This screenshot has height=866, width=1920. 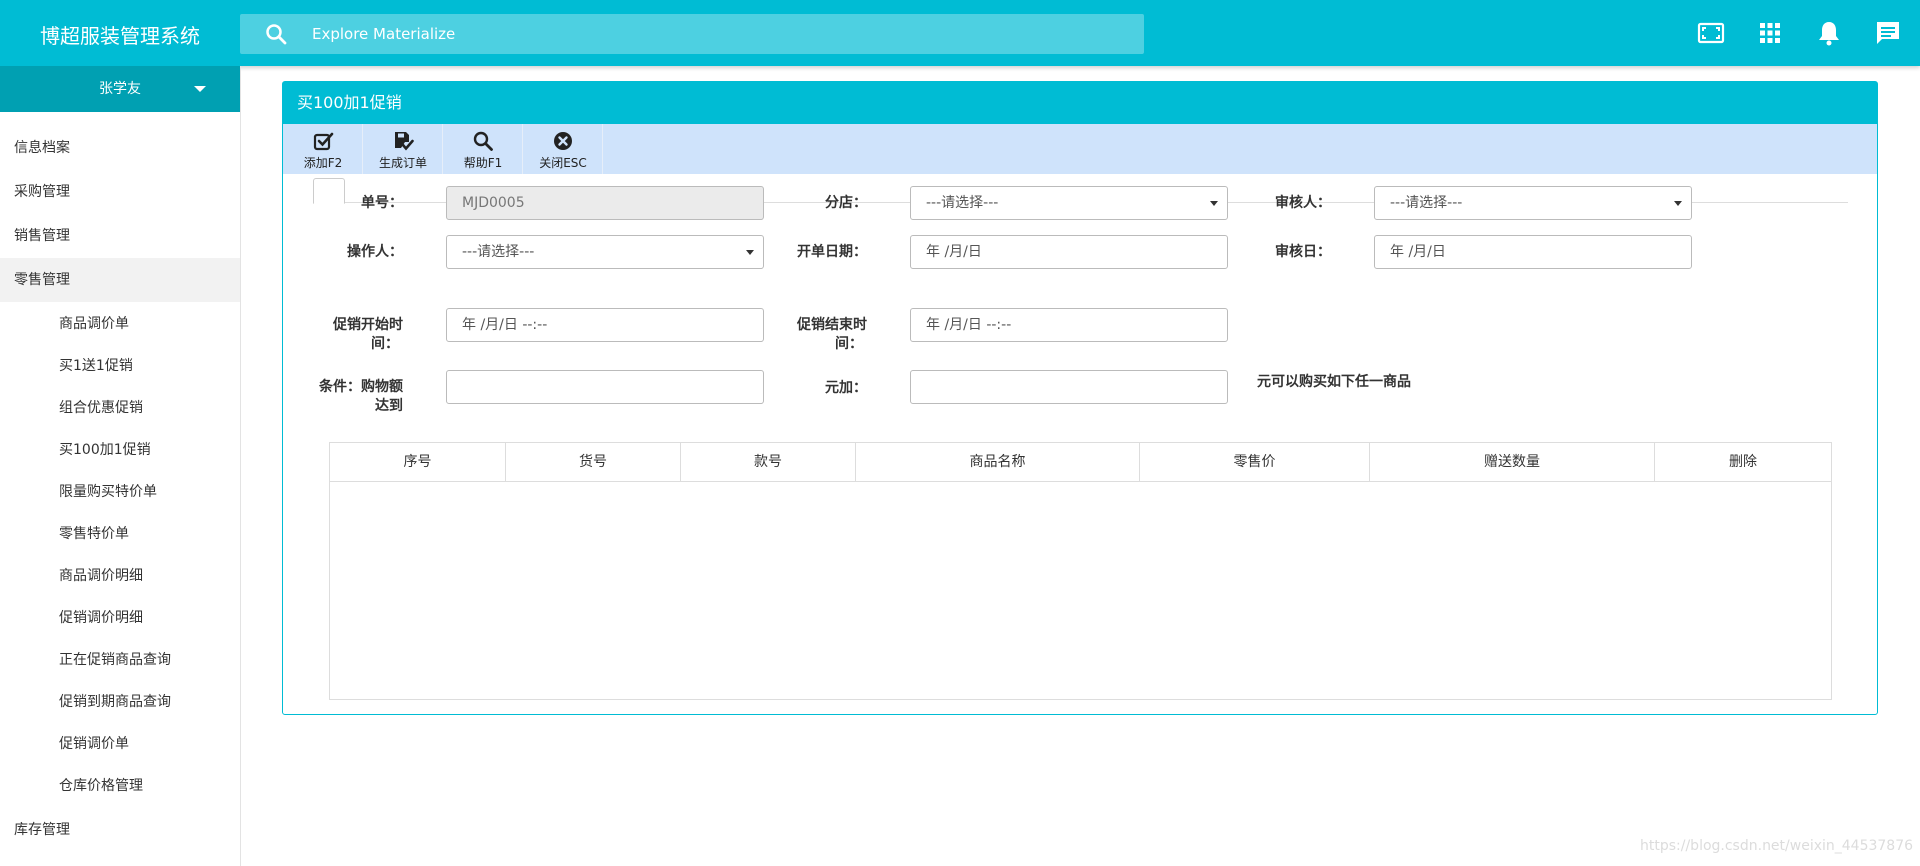 I want to click on apps-grid-icon, so click(x=1770, y=33).